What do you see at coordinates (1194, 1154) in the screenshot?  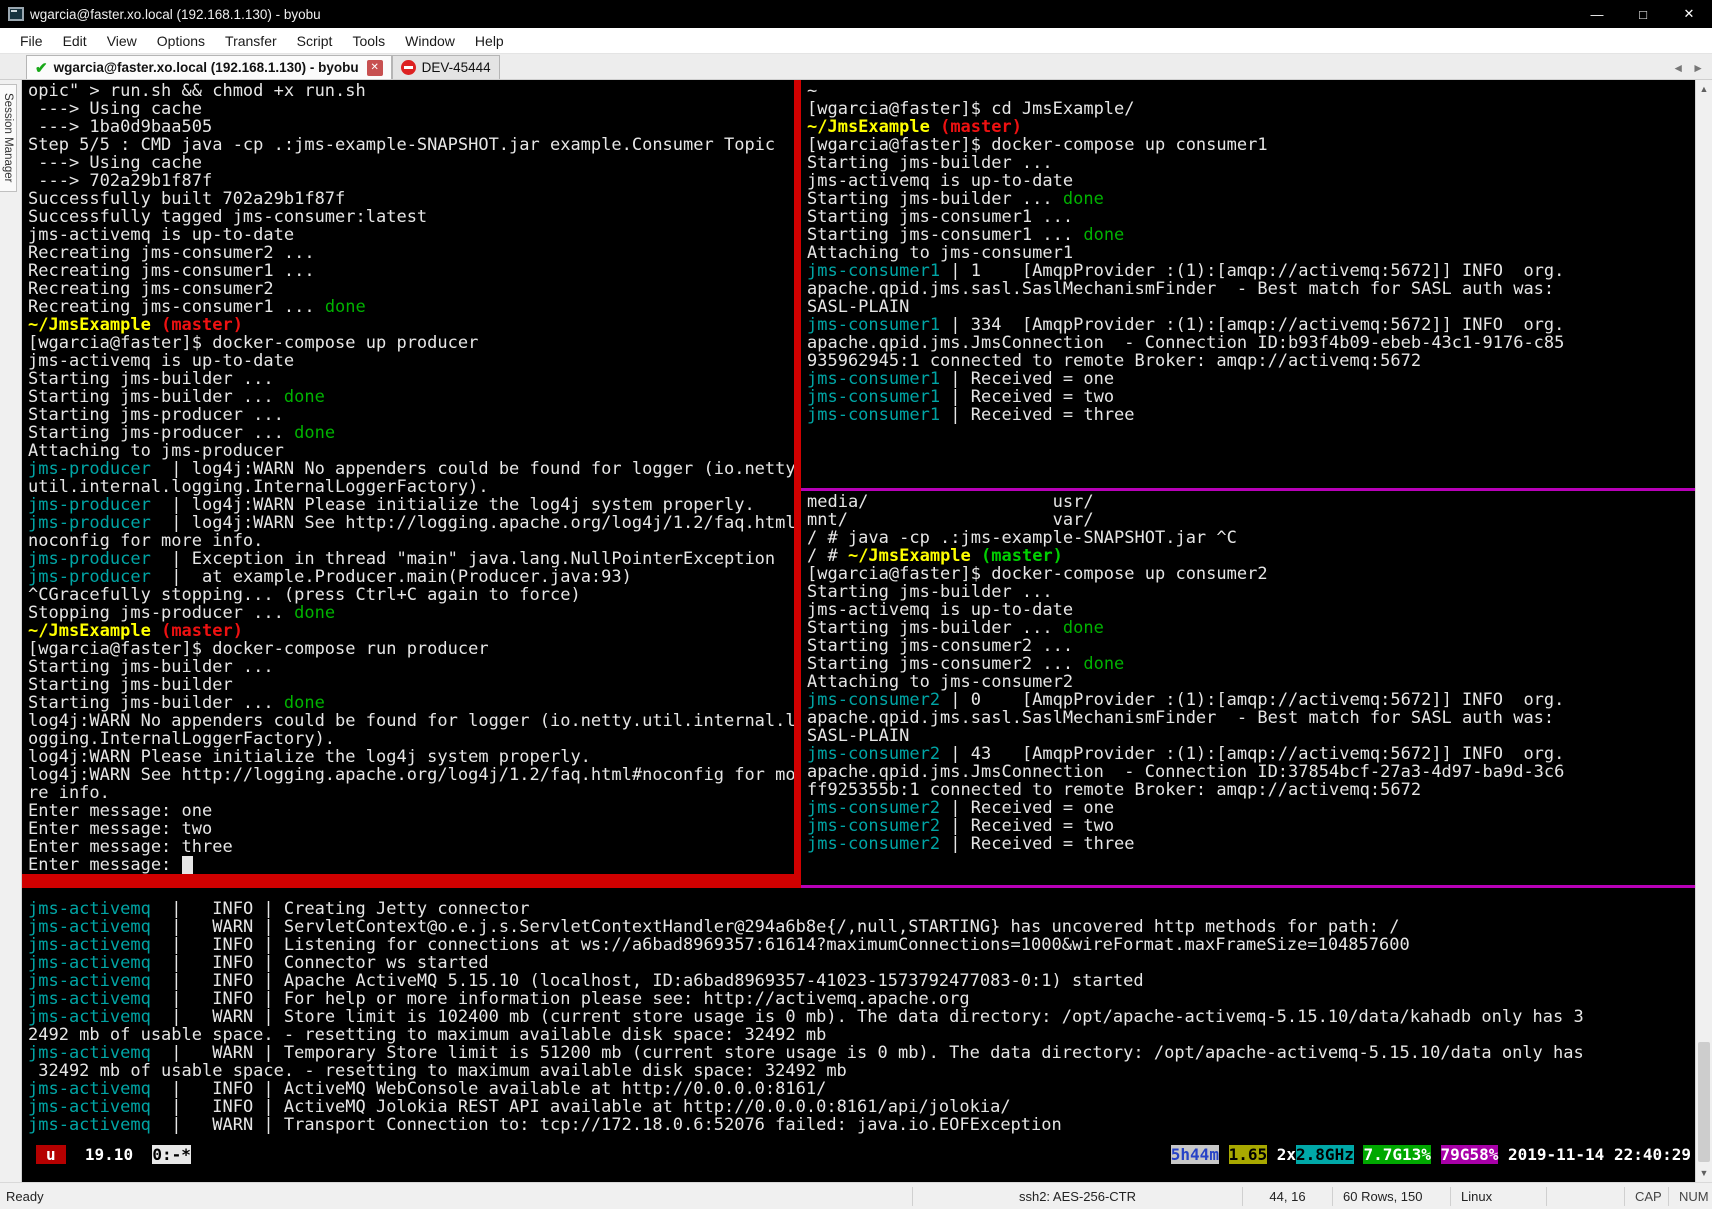 I see `byobu-segment-uptime: 5h44m` at bounding box center [1194, 1154].